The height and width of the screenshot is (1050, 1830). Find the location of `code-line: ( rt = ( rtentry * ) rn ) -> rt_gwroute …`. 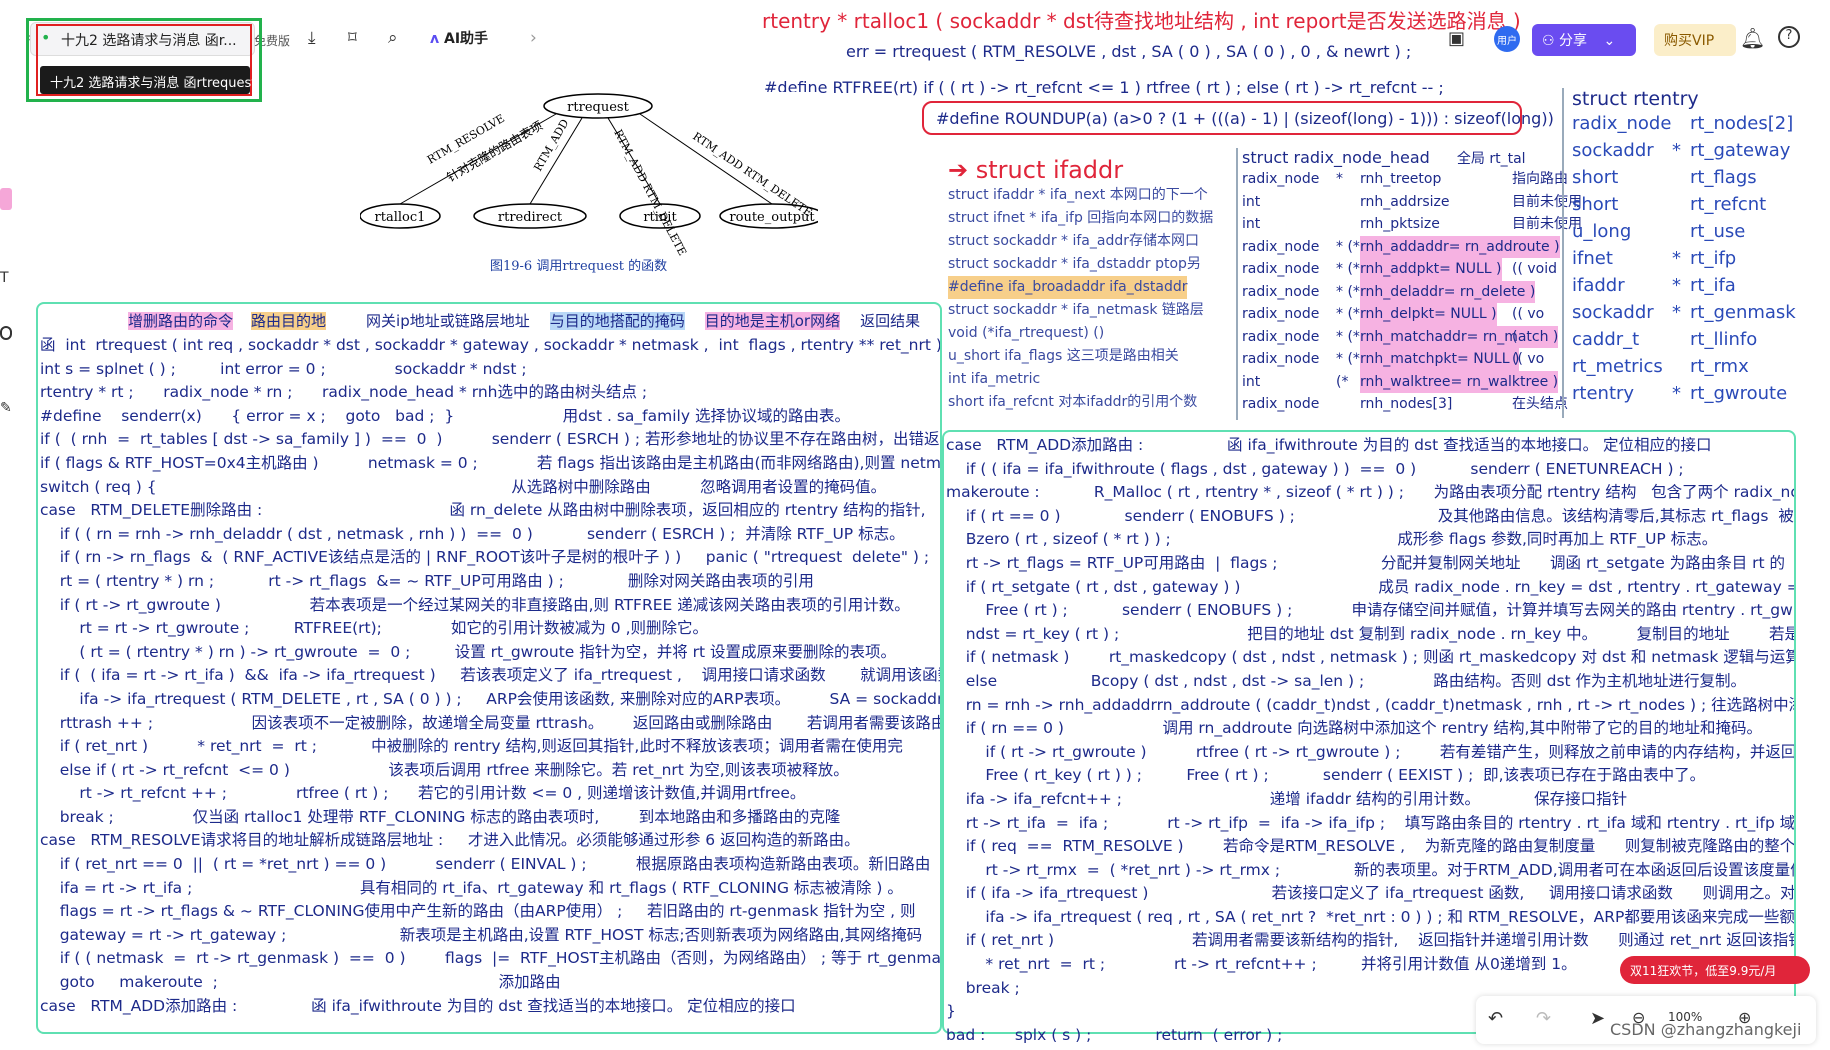

code-line: ( rt = ( rtentry * ) rn ) -> rt_gwroute … is located at coordinates (468, 651).